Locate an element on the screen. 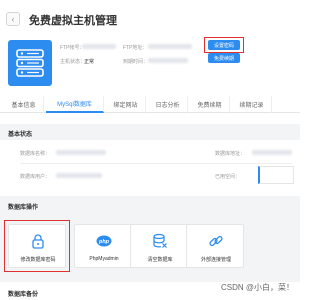  basic-status-title: 基本状态 is located at coordinates (20, 135).